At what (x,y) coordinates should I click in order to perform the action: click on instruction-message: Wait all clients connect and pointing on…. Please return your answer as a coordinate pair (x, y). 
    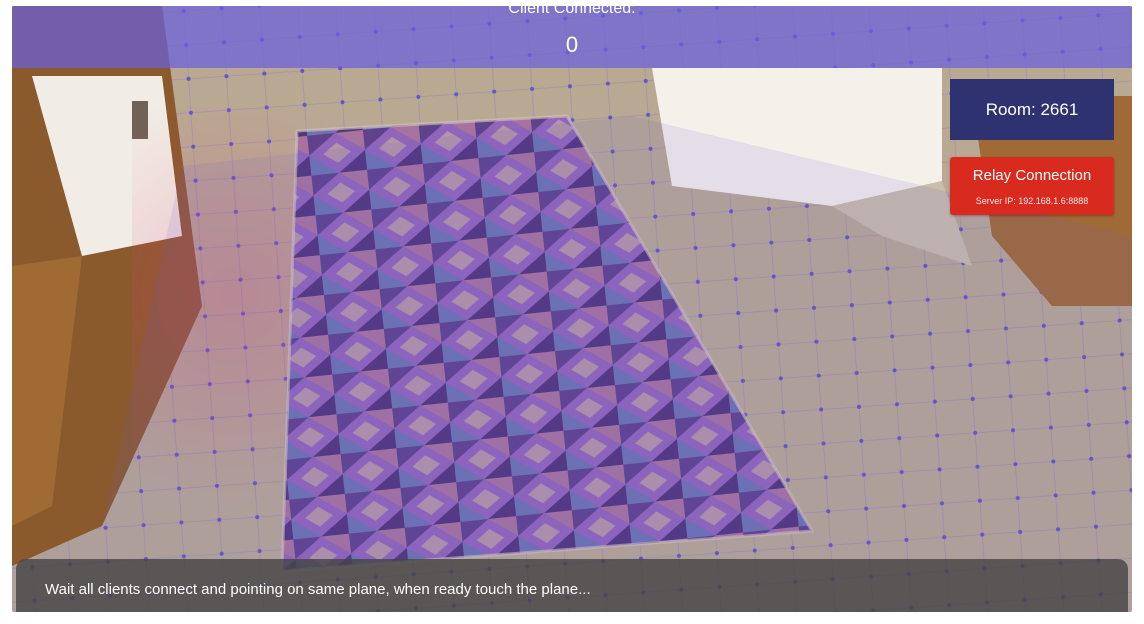
    Looking at the image, I should click on (318, 589).